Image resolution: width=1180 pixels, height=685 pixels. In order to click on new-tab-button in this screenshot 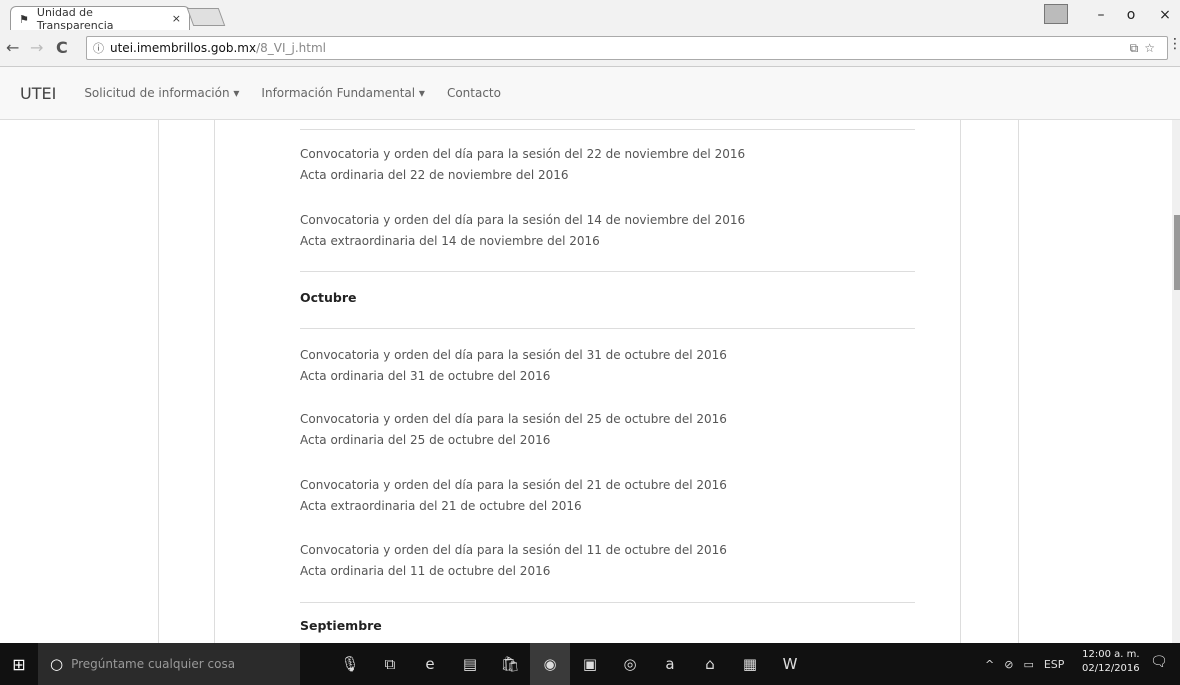, I will do `click(206, 17)`.